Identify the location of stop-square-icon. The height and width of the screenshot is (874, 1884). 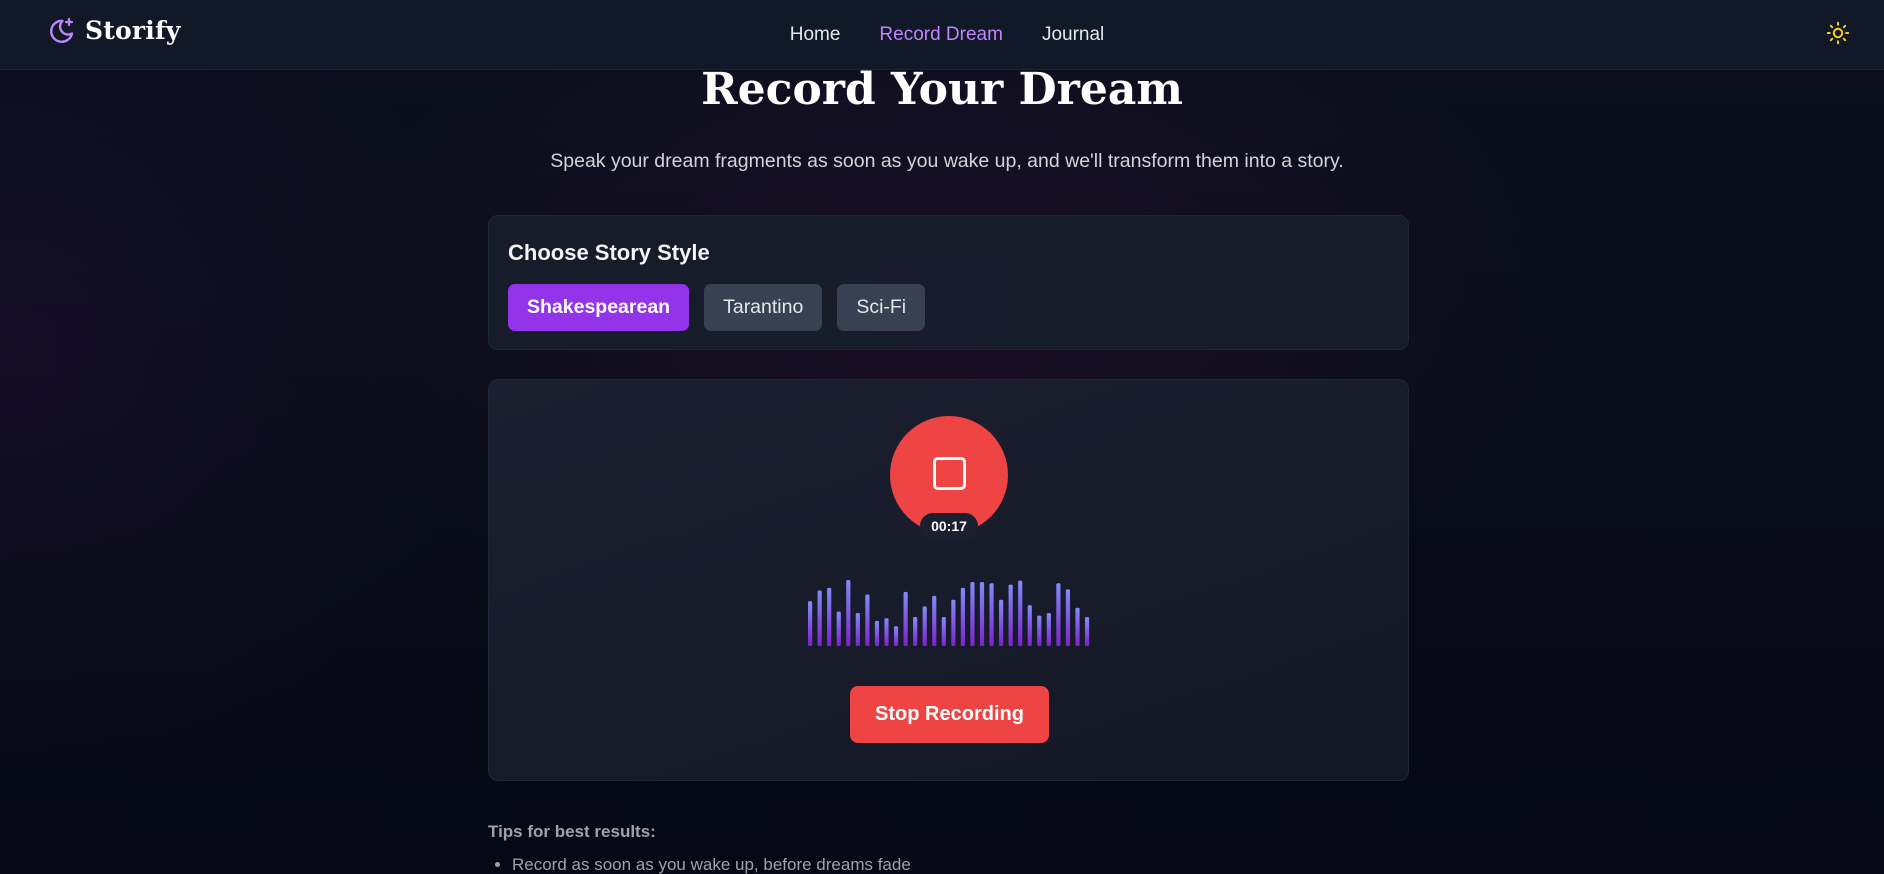
(949, 473).